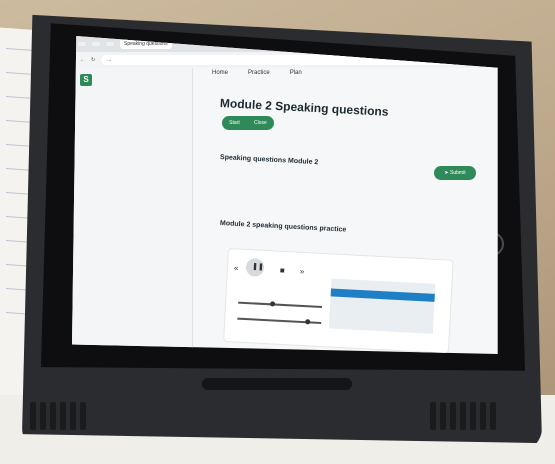  I want to click on case-vent-left, so click(58, 416).